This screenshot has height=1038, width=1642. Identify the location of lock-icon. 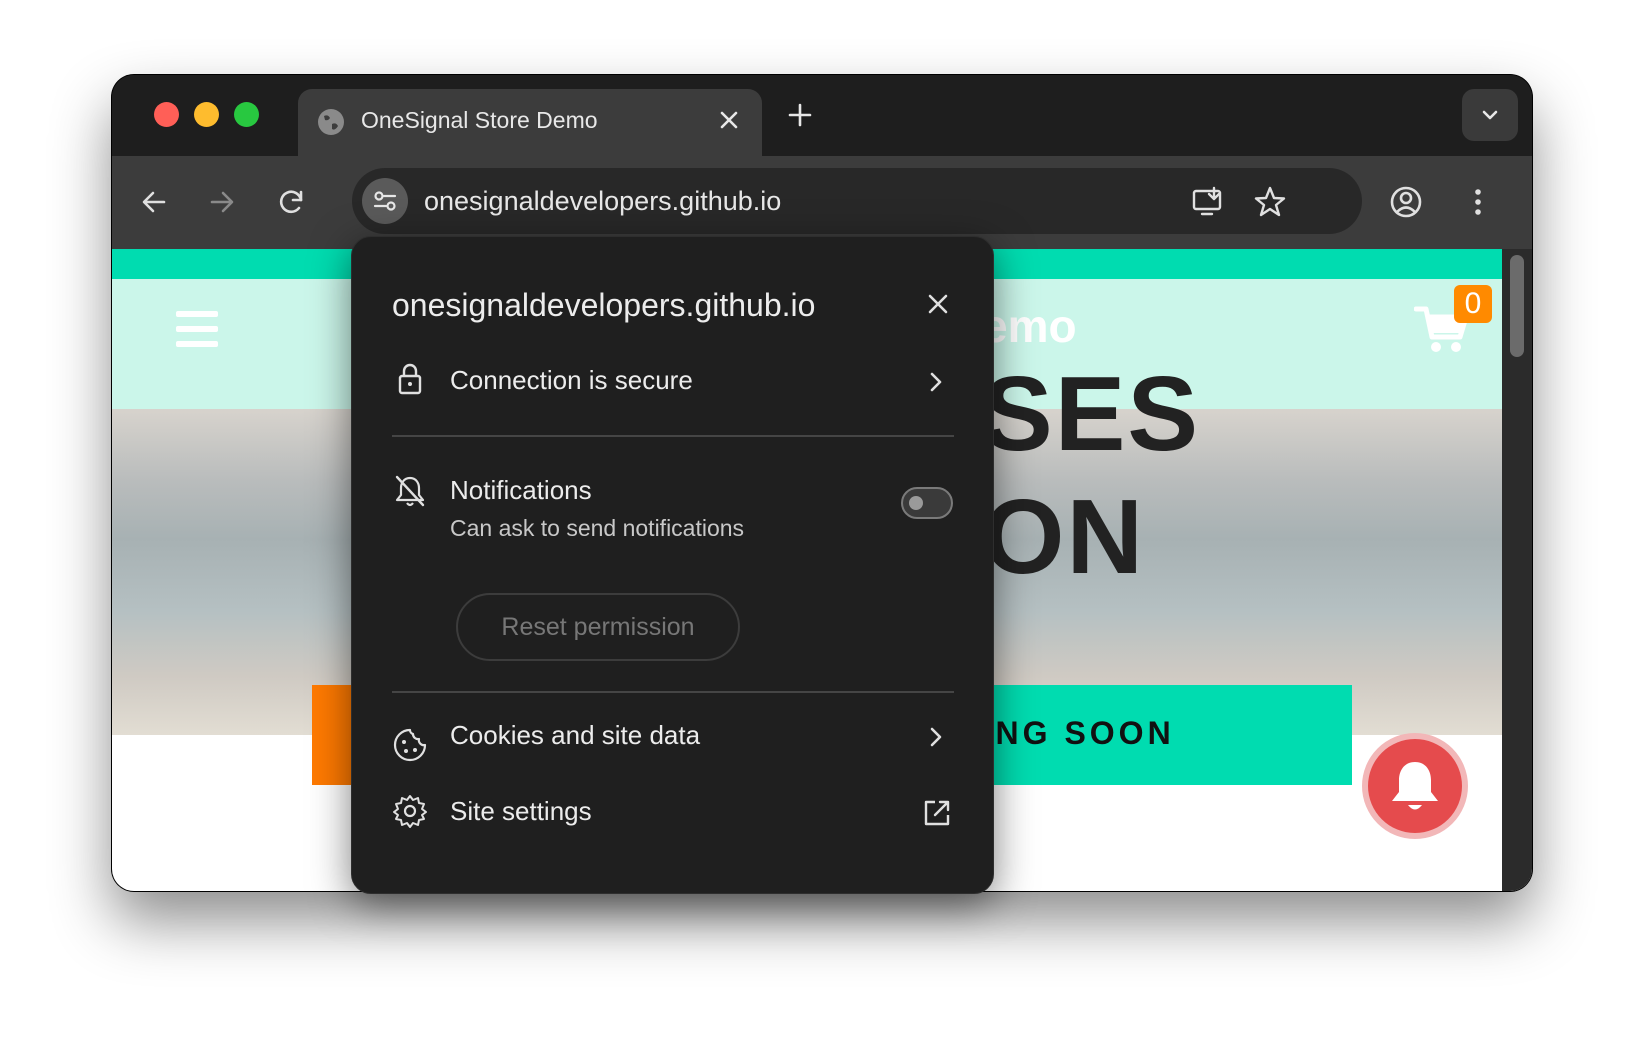
(410, 379).